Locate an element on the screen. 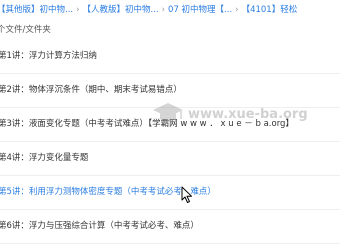  breadcrumb-item-current: 【4101】轻松 is located at coordinates (270, 10).